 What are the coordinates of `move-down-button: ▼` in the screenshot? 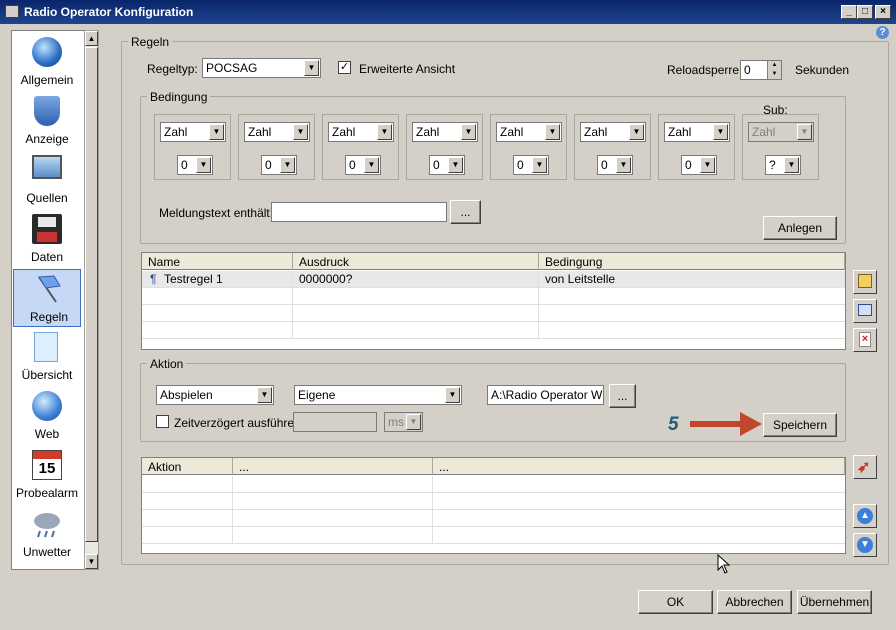 It's located at (865, 545).